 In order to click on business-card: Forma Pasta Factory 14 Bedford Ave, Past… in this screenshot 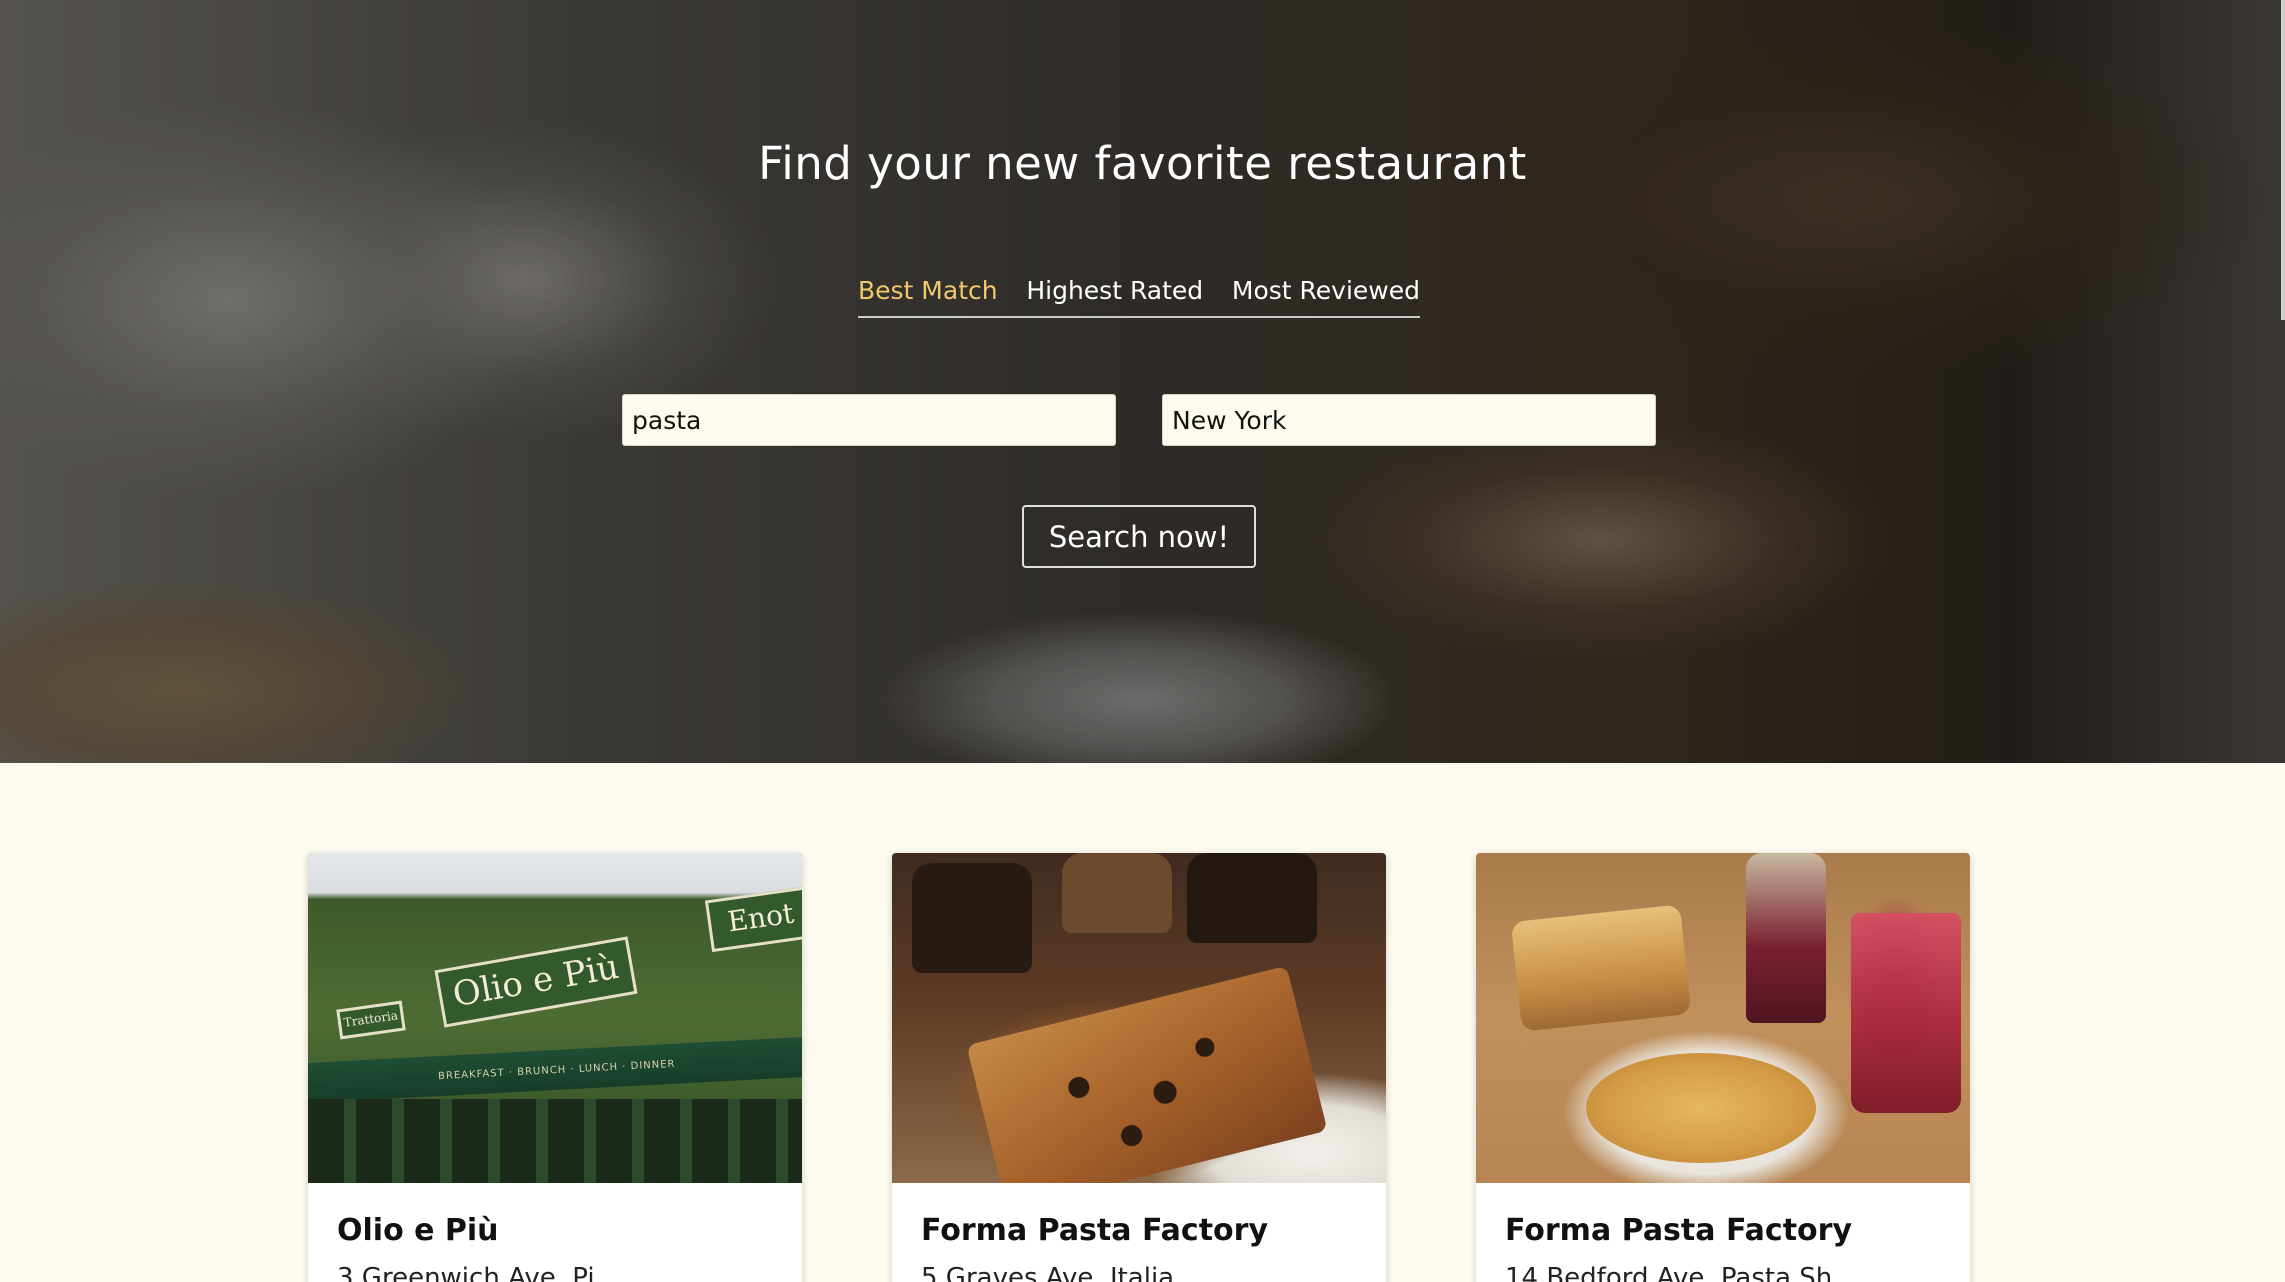, I will do `click(1723, 1067)`.